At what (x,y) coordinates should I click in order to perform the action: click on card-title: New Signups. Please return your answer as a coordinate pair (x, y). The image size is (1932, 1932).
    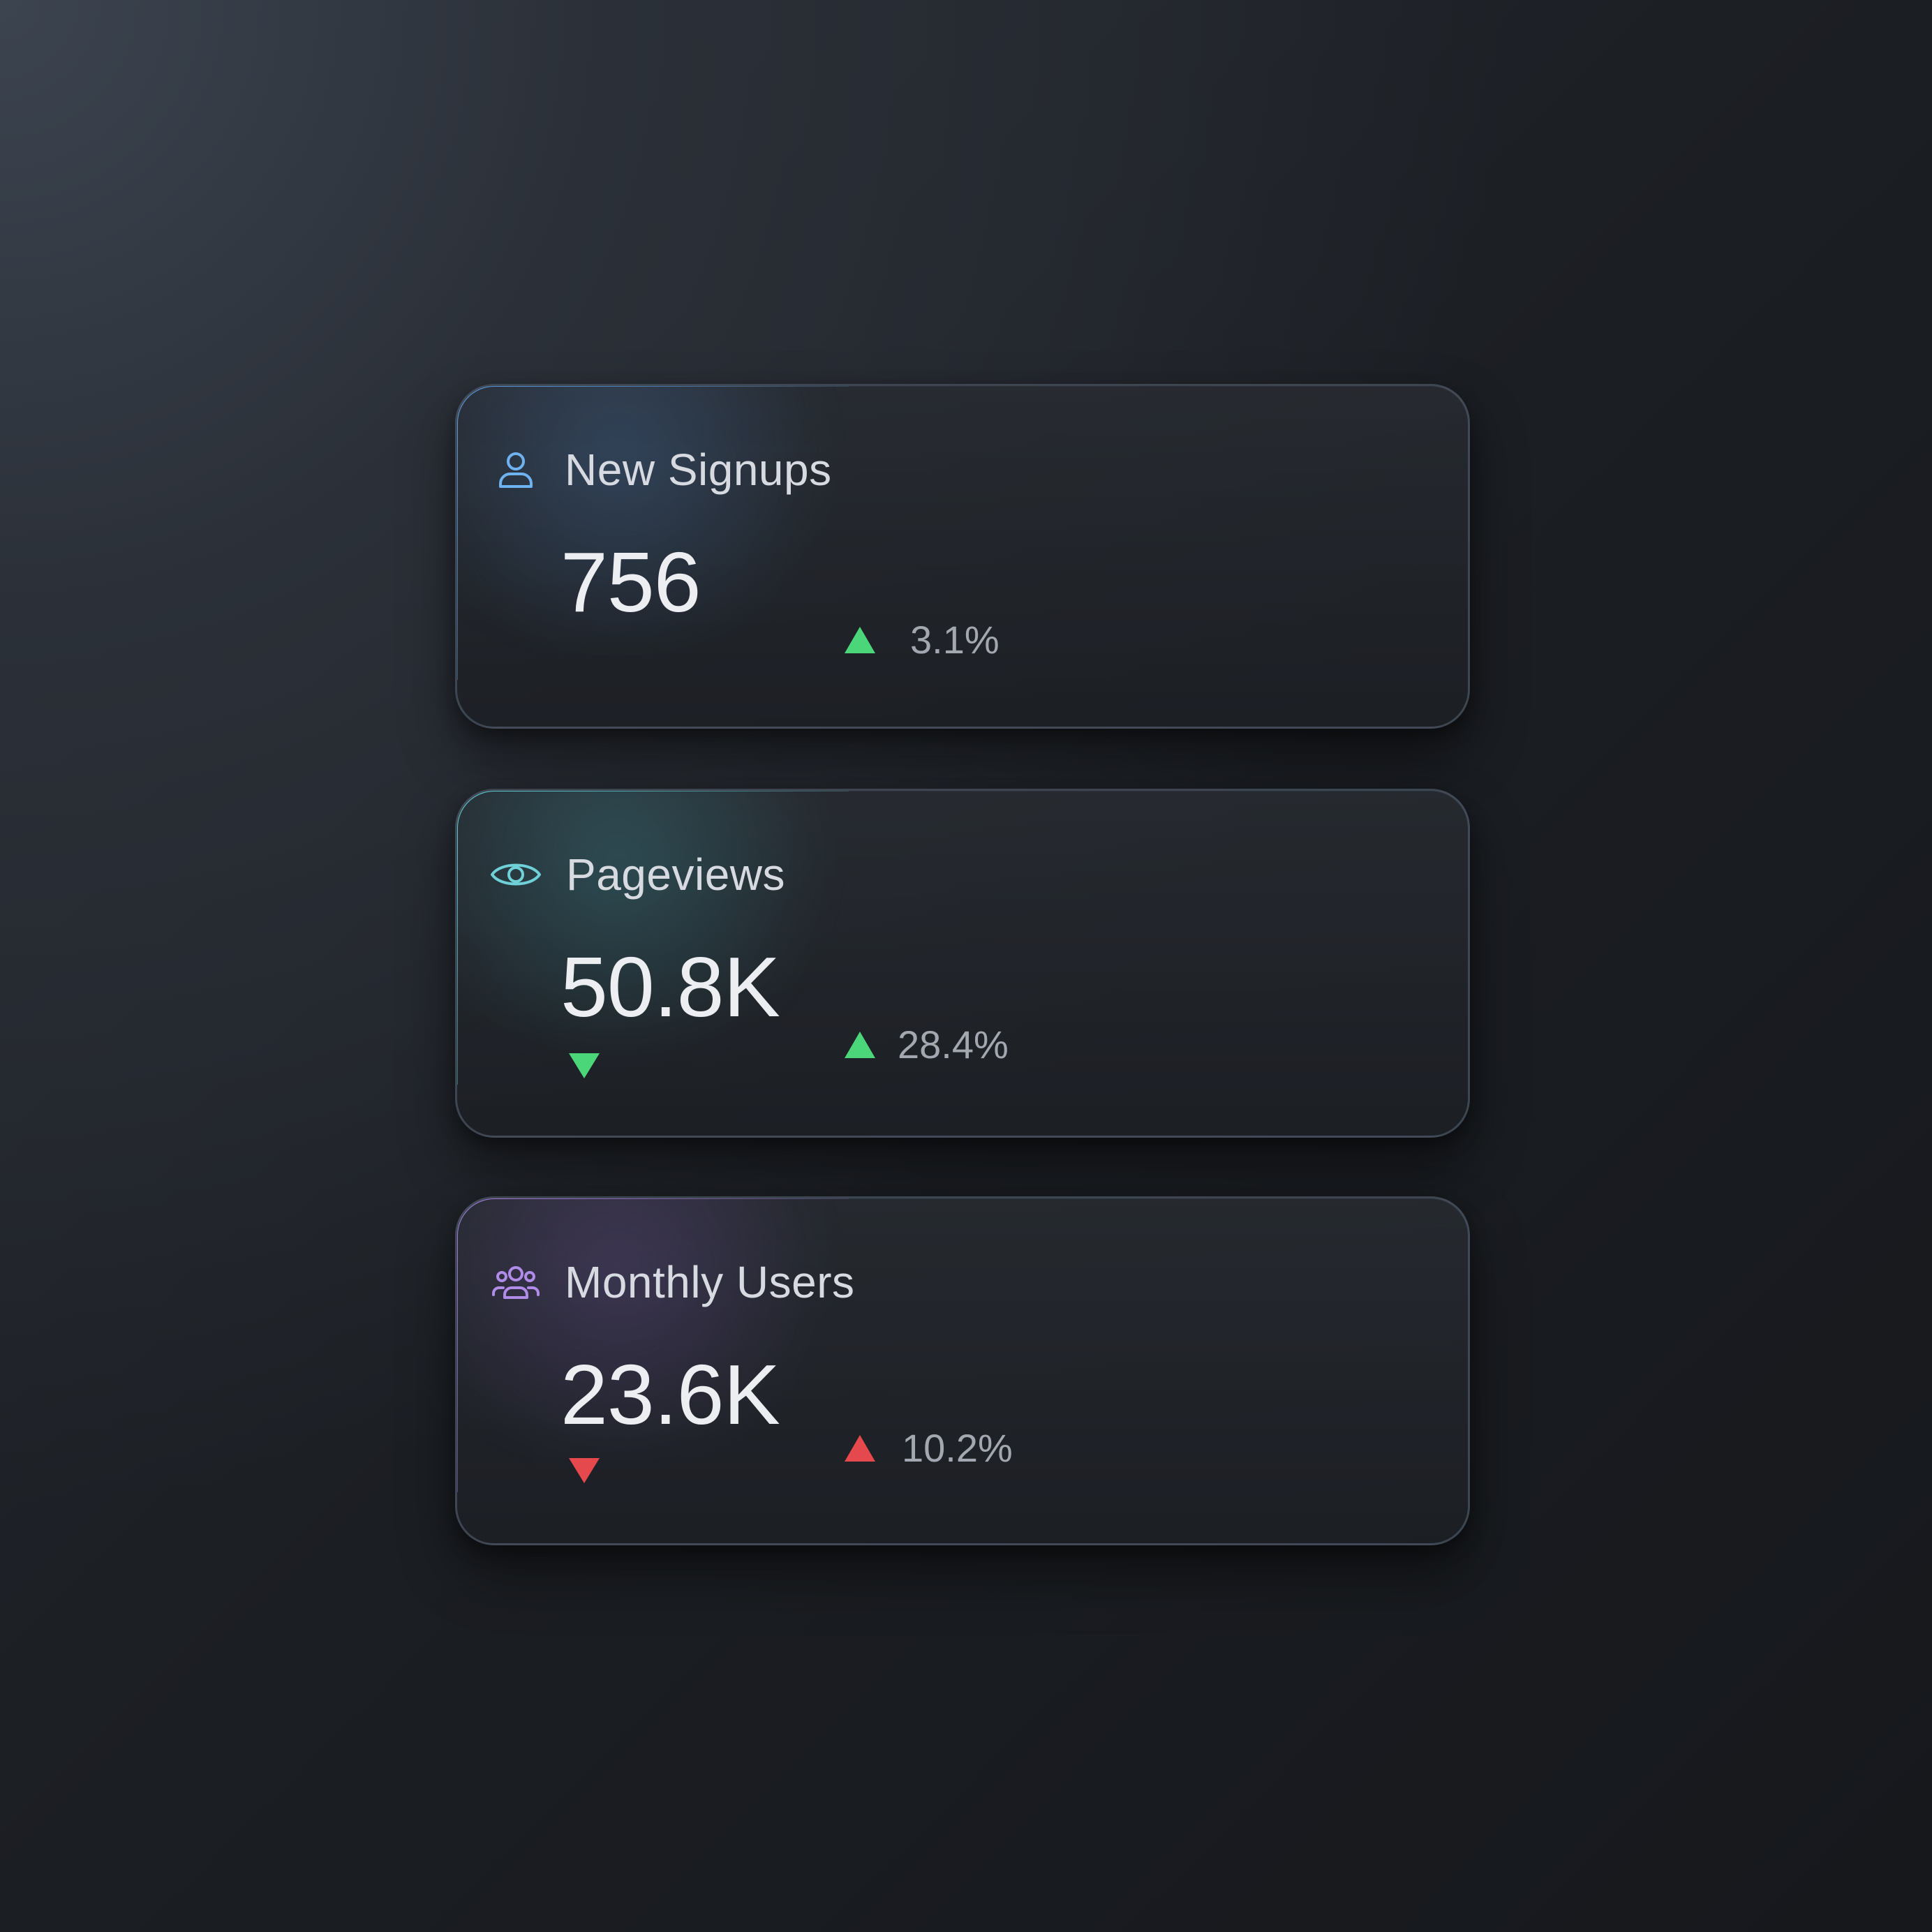
    Looking at the image, I should click on (698, 470).